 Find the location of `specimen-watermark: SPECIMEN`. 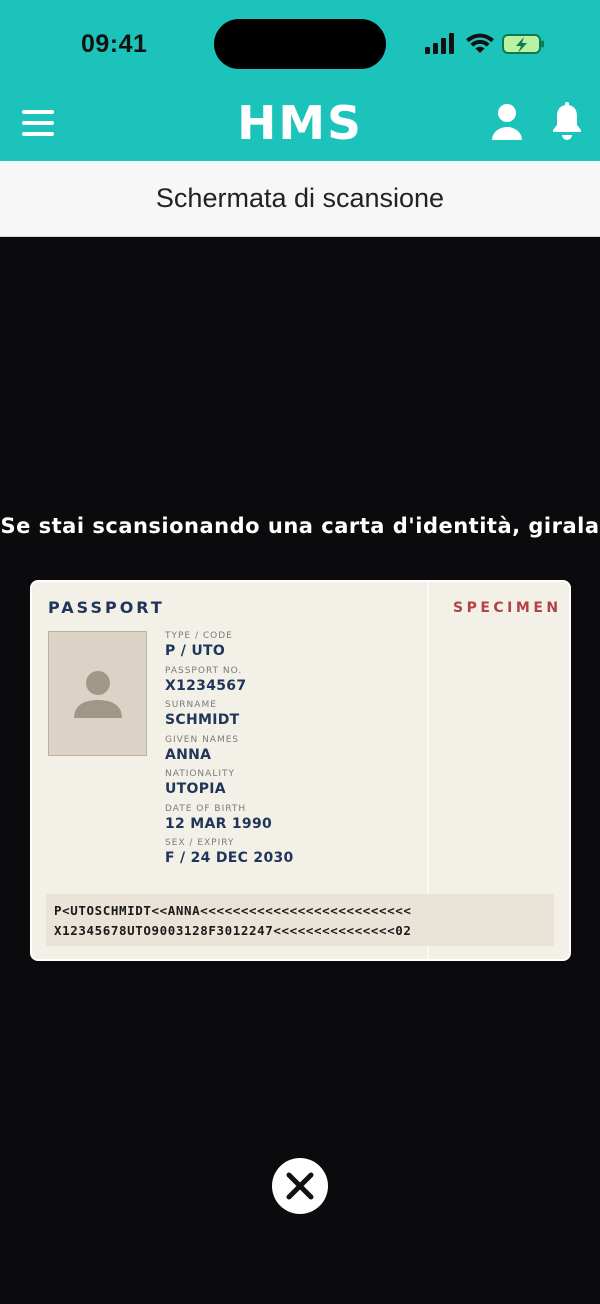

specimen-watermark: SPECIMEN is located at coordinates (507, 608).